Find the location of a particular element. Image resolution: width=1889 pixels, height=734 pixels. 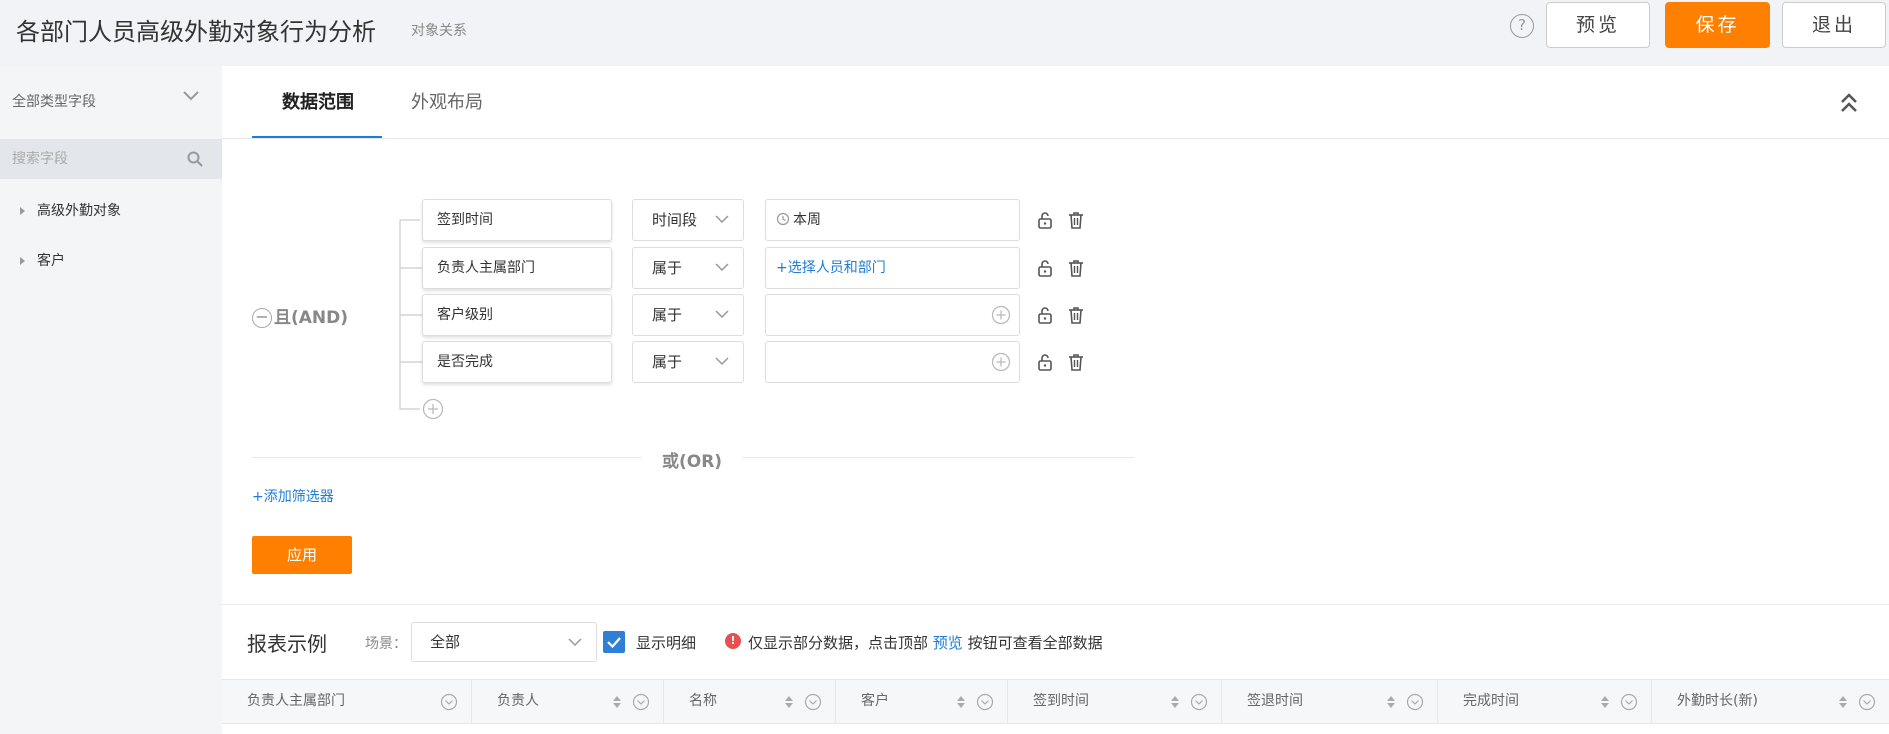

column-header: 名称 is located at coordinates (750, 701).